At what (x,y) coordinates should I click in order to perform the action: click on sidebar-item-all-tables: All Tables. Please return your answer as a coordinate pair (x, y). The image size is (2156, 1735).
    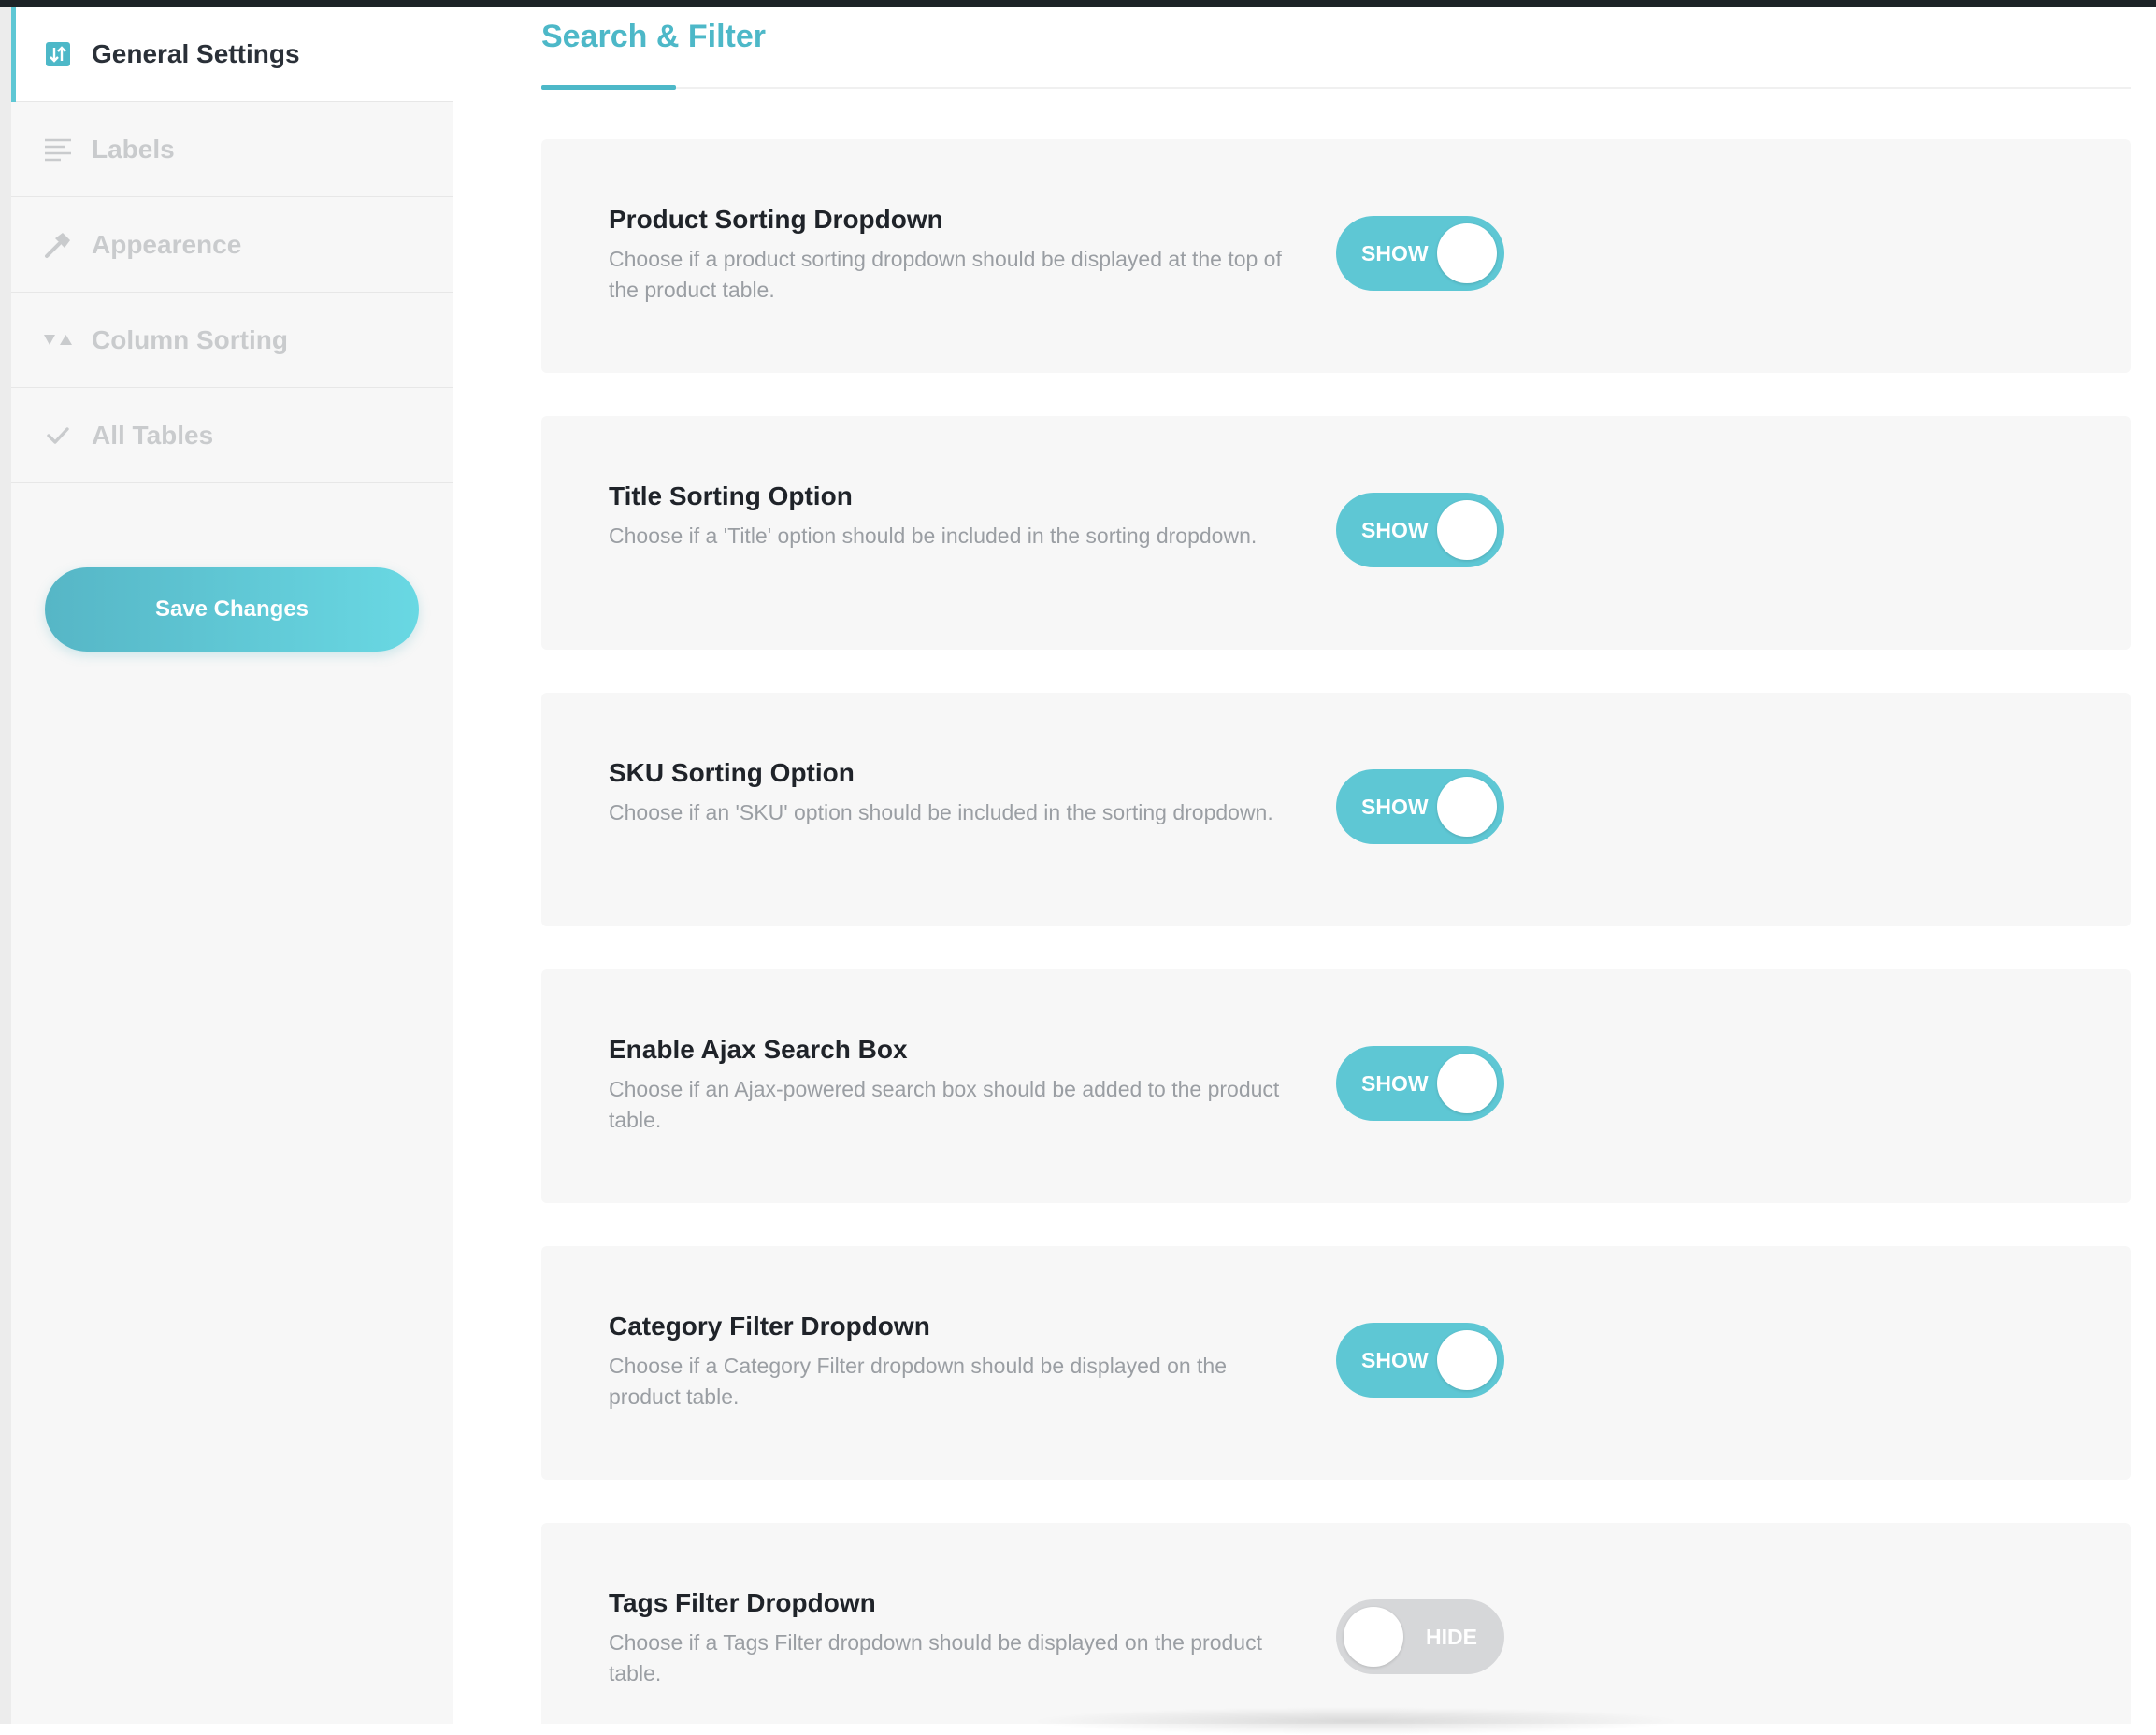
    Looking at the image, I should click on (232, 435).